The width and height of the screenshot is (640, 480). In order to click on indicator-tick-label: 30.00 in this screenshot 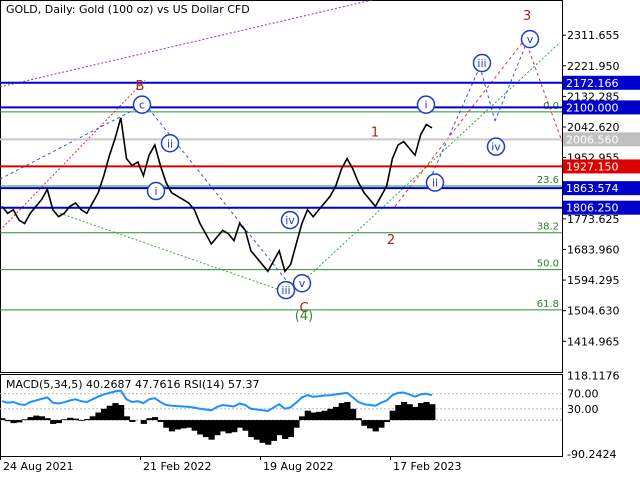, I will do `click(583, 409)`.